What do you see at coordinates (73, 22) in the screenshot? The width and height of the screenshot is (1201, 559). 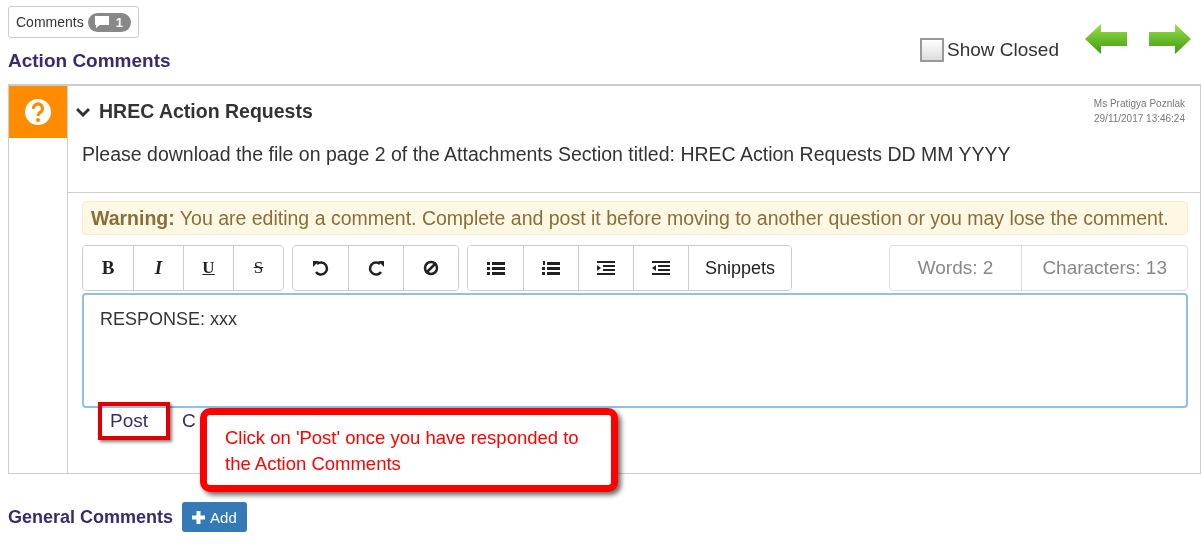 I see `comments-button: Comments 1` at bounding box center [73, 22].